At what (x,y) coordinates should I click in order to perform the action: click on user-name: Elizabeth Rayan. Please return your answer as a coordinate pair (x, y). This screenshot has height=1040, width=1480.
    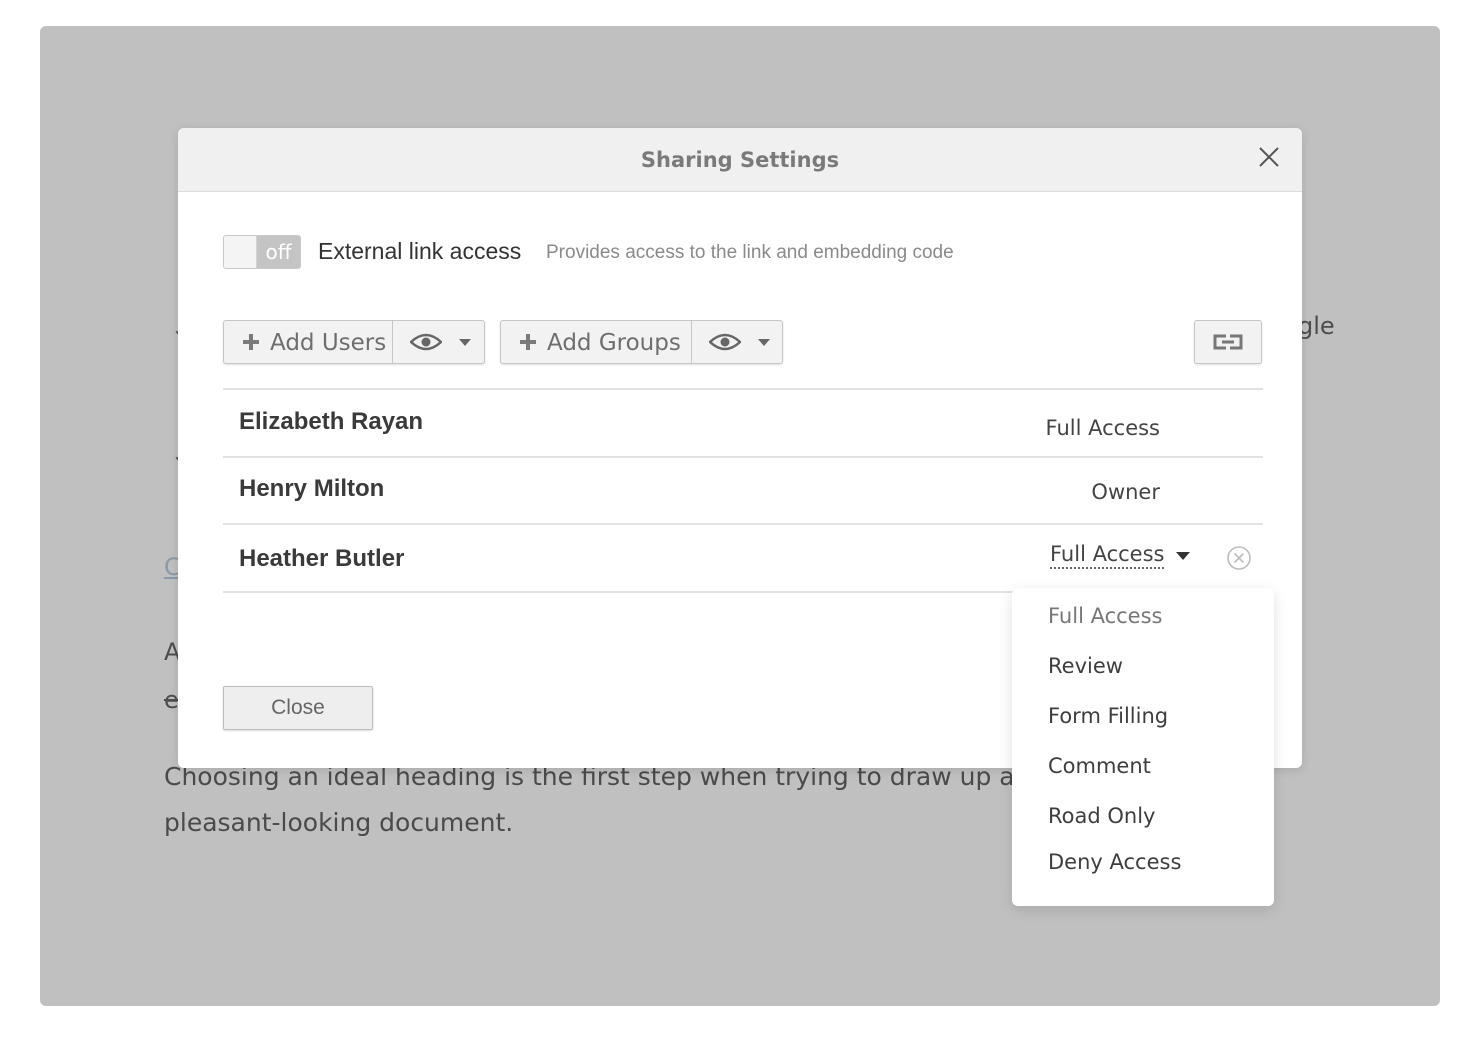
    Looking at the image, I should click on (331, 421).